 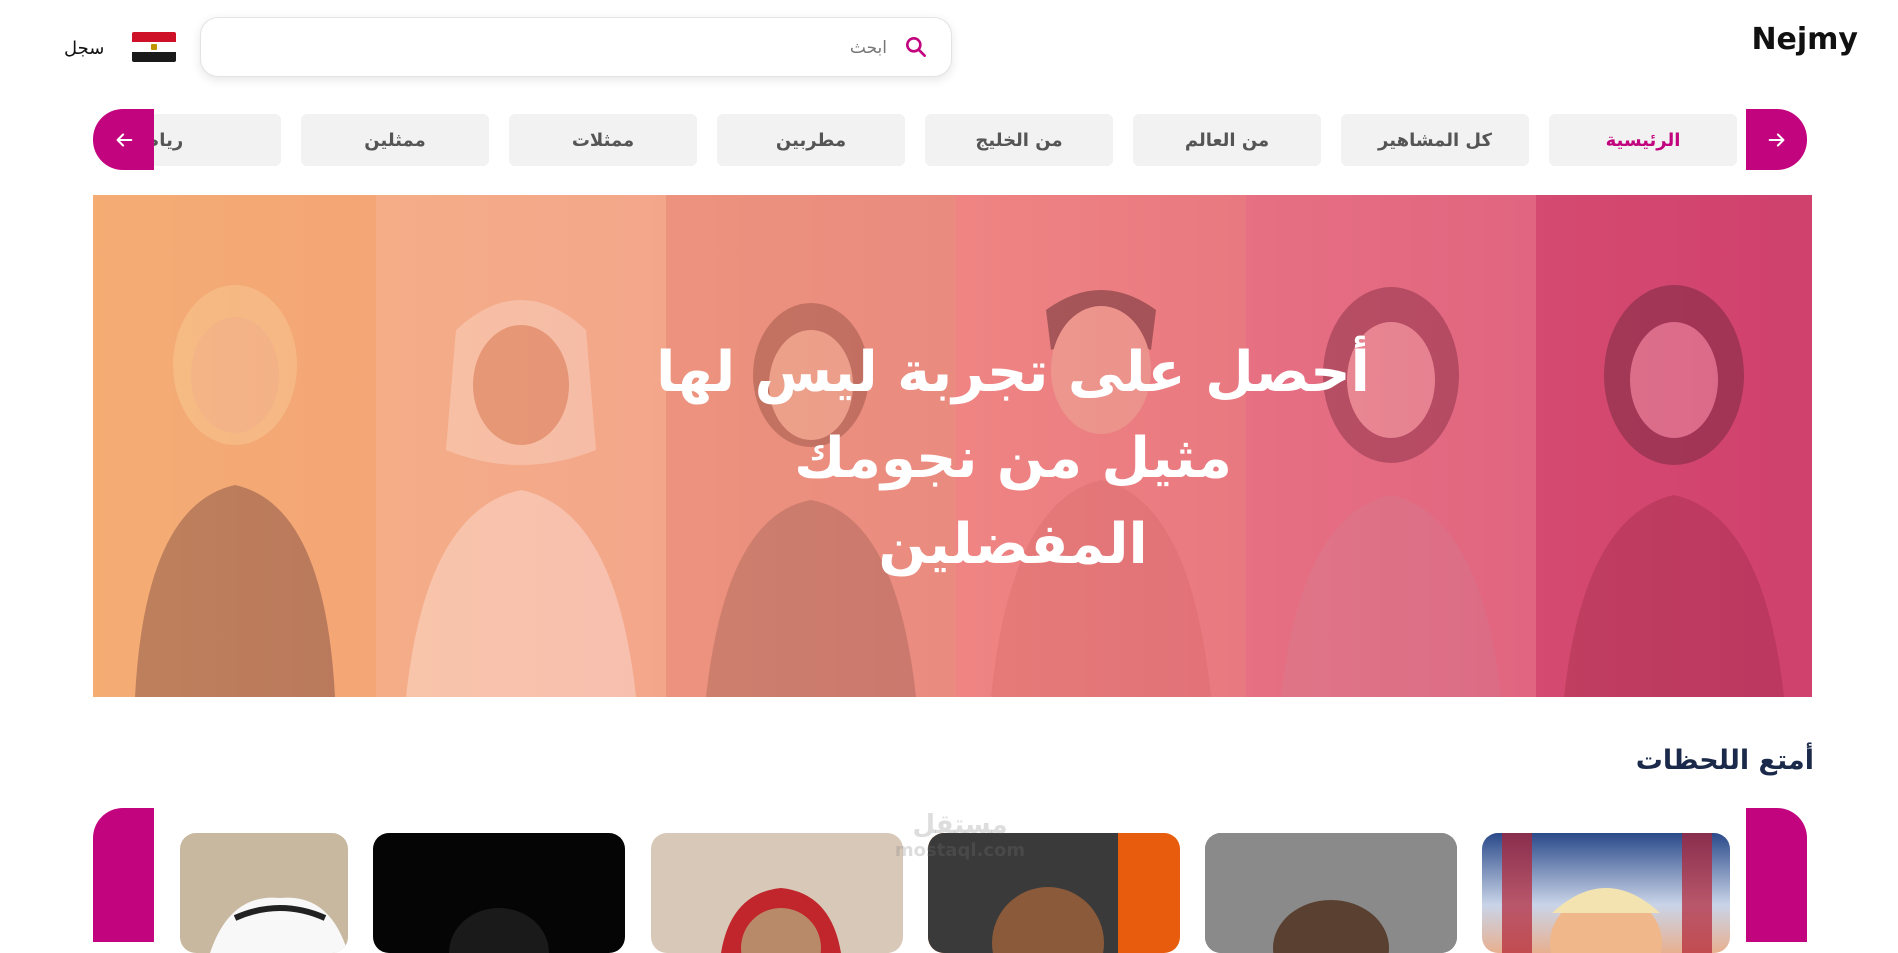 What do you see at coordinates (154, 47) in the screenshot?
I see `egypt-flag-icon` at bounding box center [154, 47].